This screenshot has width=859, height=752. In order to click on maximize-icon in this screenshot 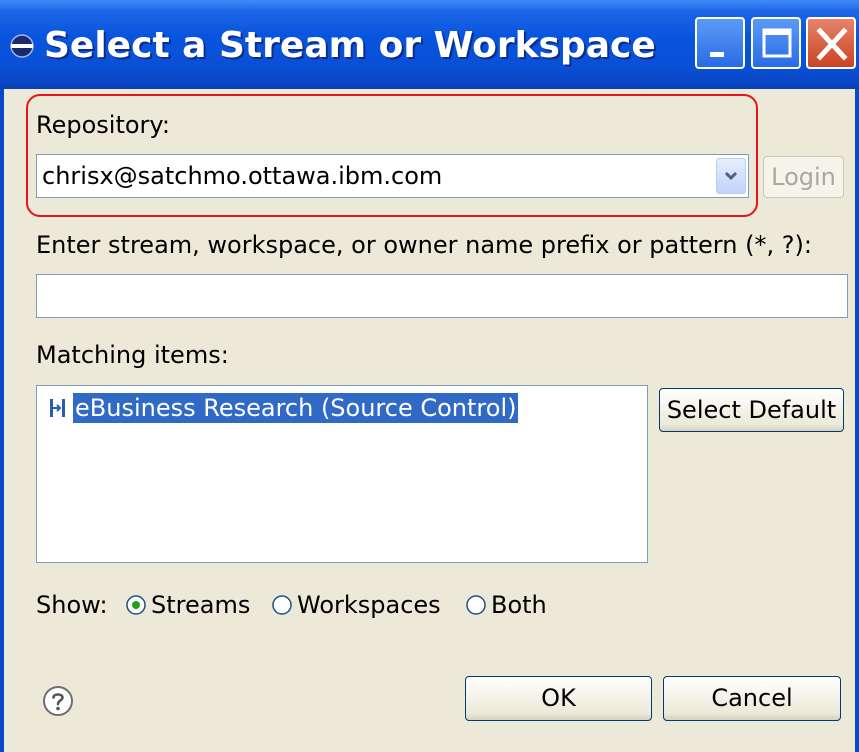, I will do `click(777, 43)`.